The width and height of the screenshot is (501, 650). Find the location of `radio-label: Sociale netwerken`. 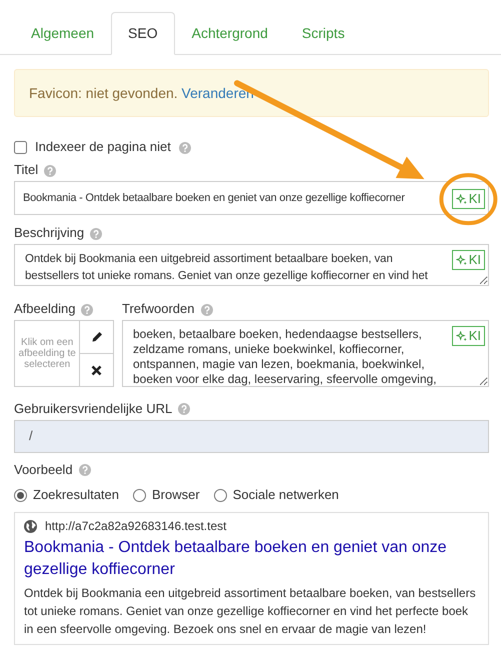

radio-label: Sociale netwerken is located at coordinates (285, 495).